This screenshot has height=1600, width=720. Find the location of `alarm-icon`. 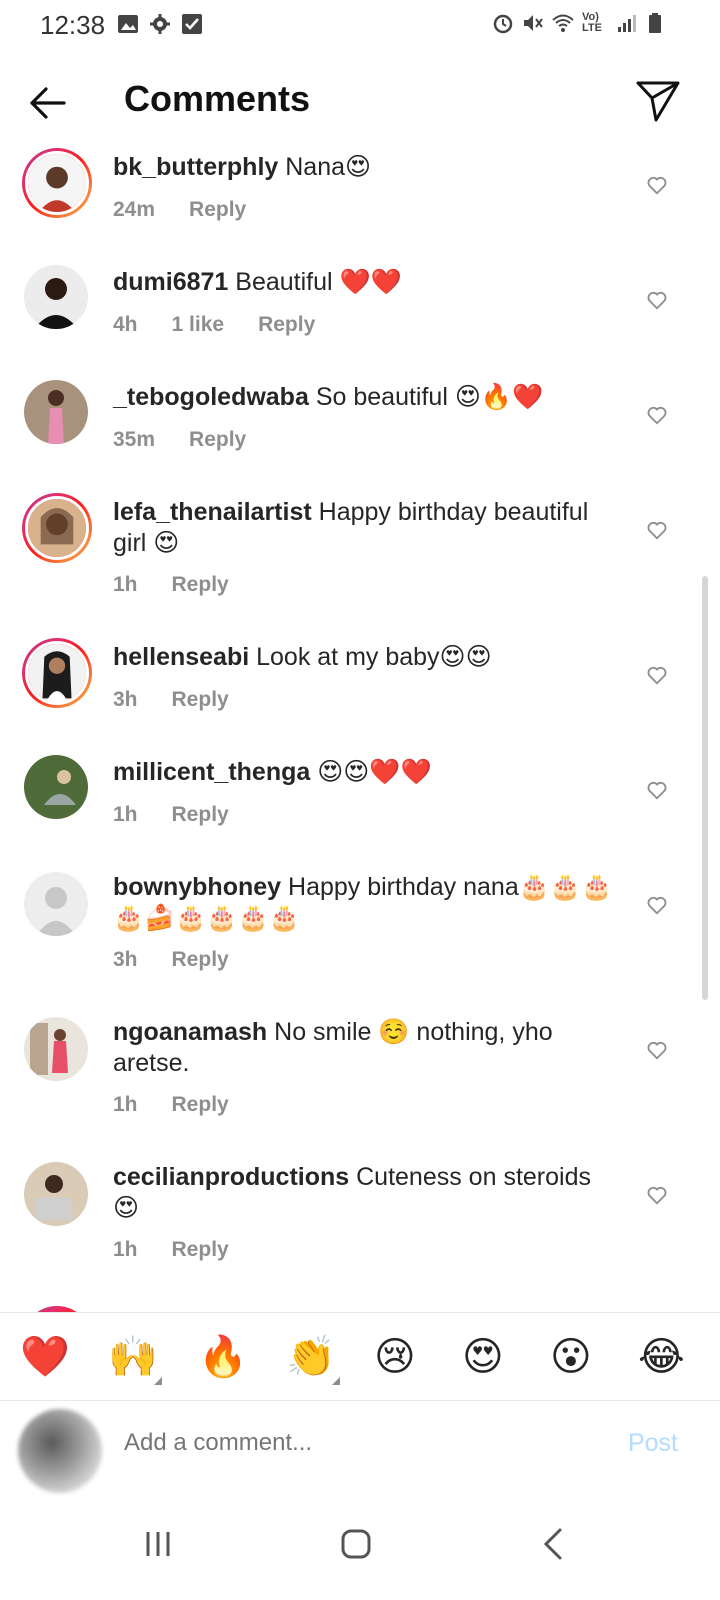

alarm-icon is located at coordinates (503, 24).